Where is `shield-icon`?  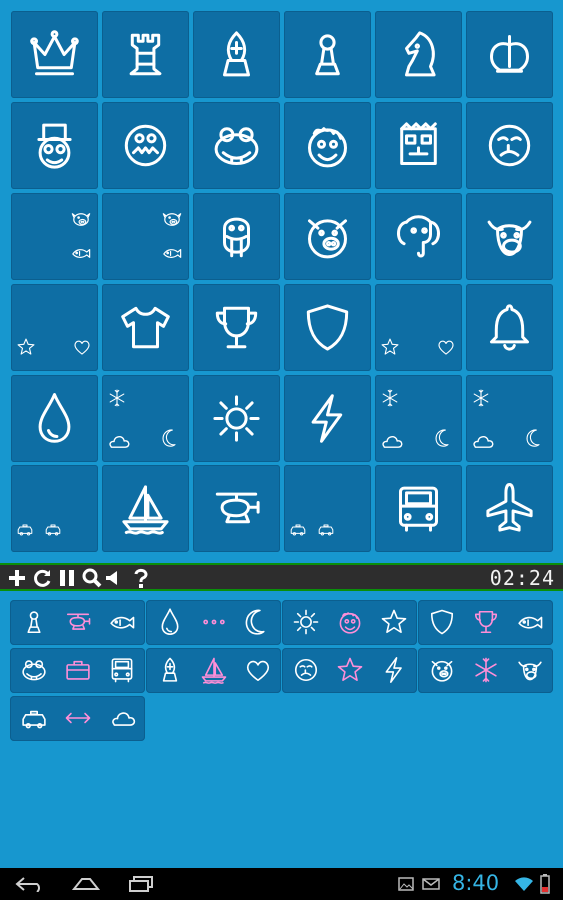
shield-icon is located at coordinates (442, 622).